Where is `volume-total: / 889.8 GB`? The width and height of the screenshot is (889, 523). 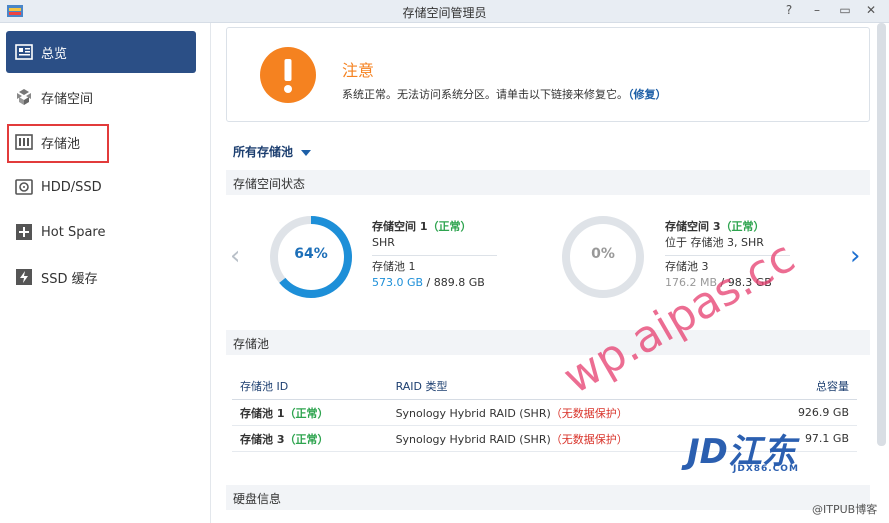 volume-total: / 889.8 GB is located at coordinates (454, 282).